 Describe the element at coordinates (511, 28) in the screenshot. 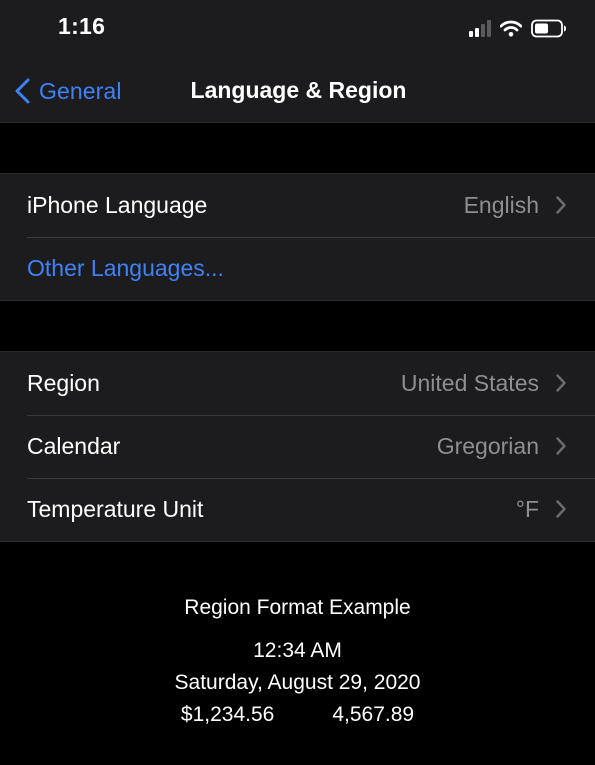

I see `wifi-icon` at that location.